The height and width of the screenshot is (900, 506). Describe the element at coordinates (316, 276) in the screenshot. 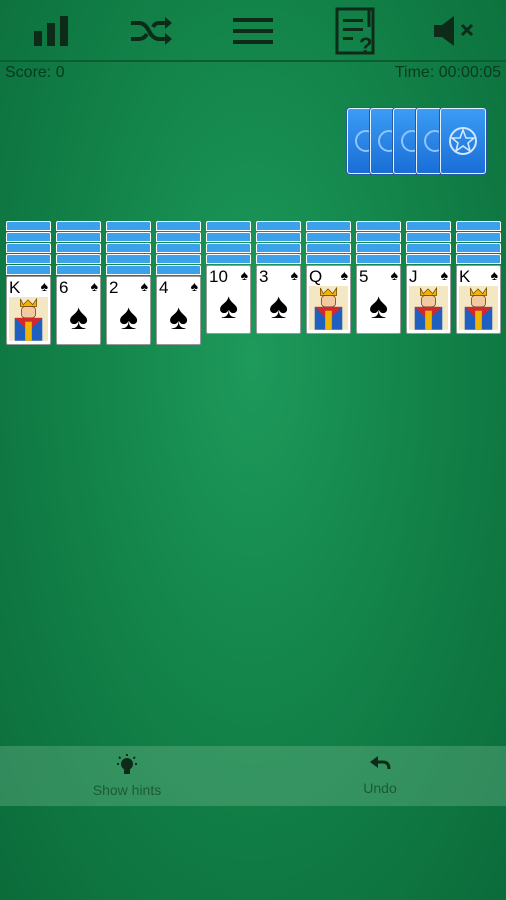

I see `card-rank: Q` at that location.